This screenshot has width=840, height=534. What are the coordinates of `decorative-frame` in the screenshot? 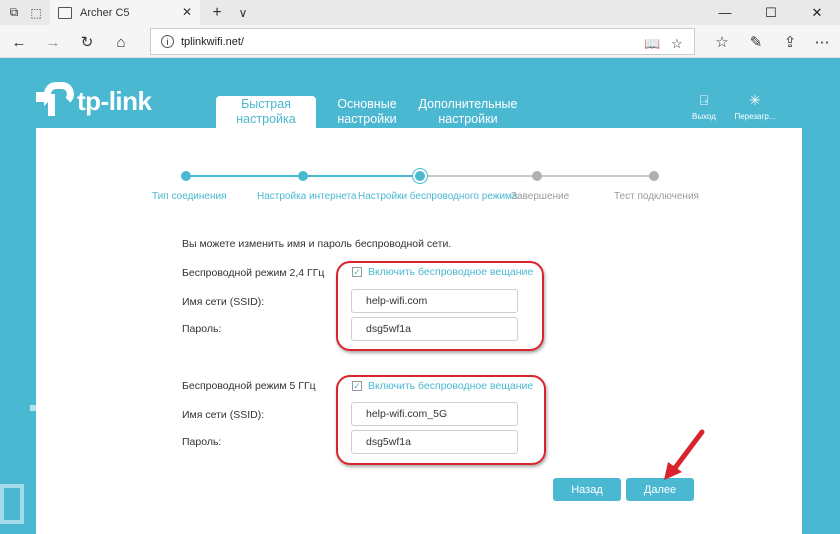 It's located at (12, 504).